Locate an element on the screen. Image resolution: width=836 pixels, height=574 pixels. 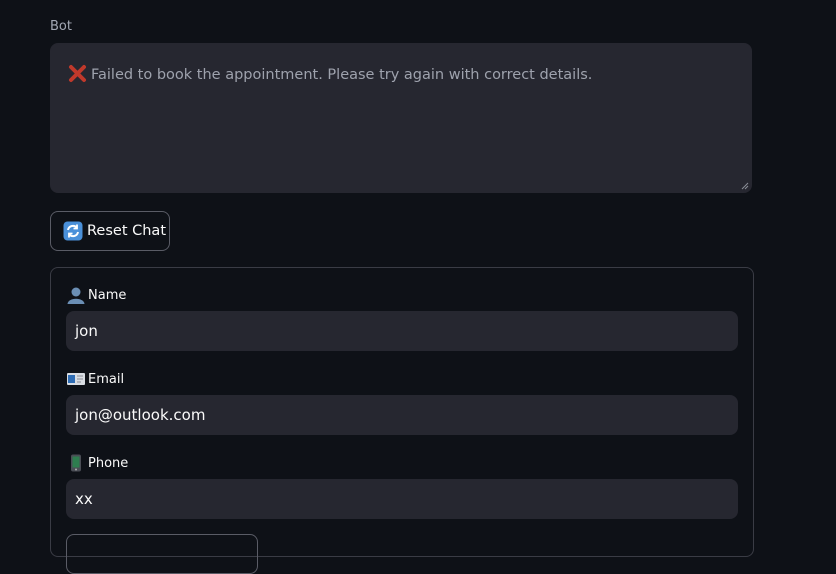
name-label-row: Name is located at coordinates (96, 295).